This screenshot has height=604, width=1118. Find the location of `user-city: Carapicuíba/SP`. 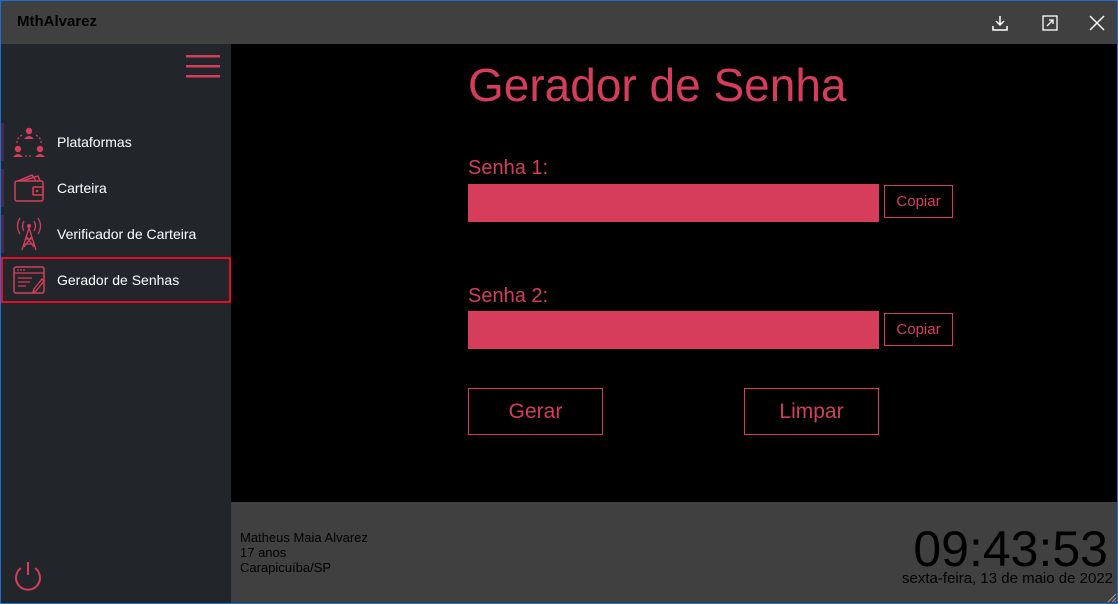

user-city: Carapicuíba/SP is located at coordinates (286, 567).